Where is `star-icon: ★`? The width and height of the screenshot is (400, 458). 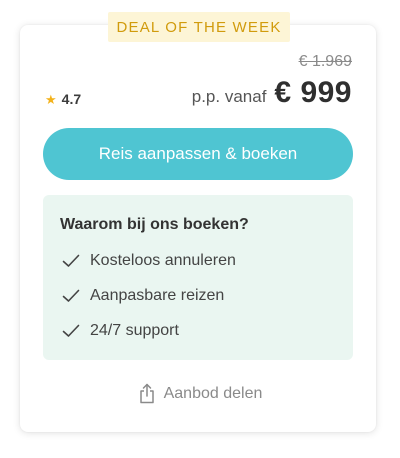
star-icon: ★ is located at coordinates (51, 99).